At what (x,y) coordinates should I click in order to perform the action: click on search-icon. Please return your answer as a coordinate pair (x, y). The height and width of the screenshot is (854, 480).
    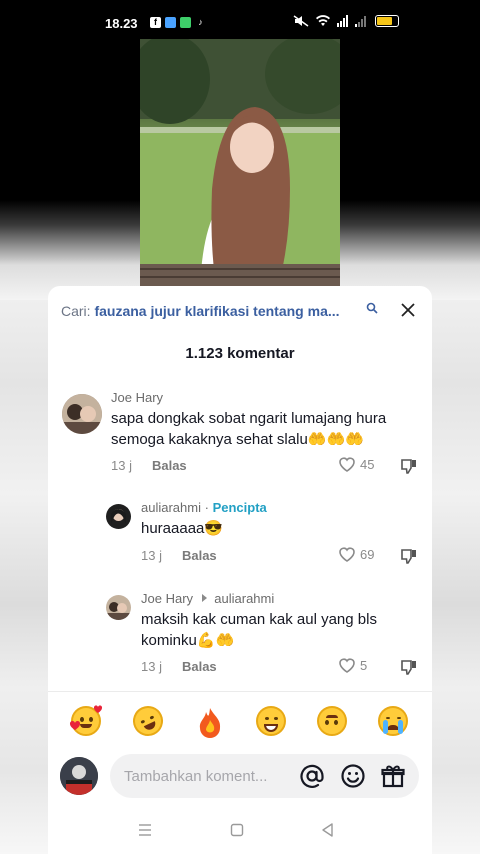
    Looking at the image, I should click on (372, 308).